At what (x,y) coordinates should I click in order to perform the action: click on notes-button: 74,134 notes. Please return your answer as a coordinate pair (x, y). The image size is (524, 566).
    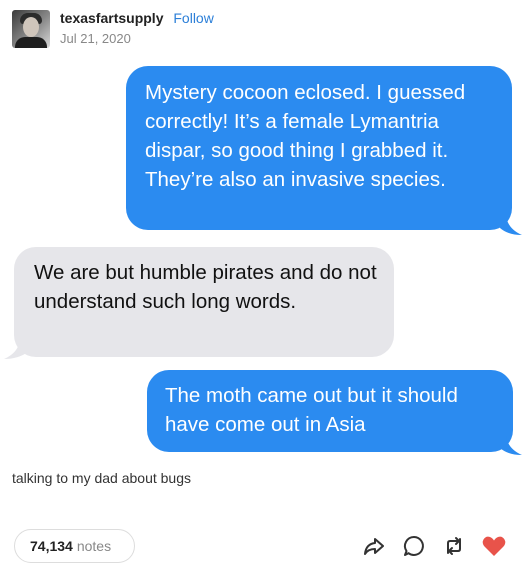
    Looking at the image, I should click on (74, 546).